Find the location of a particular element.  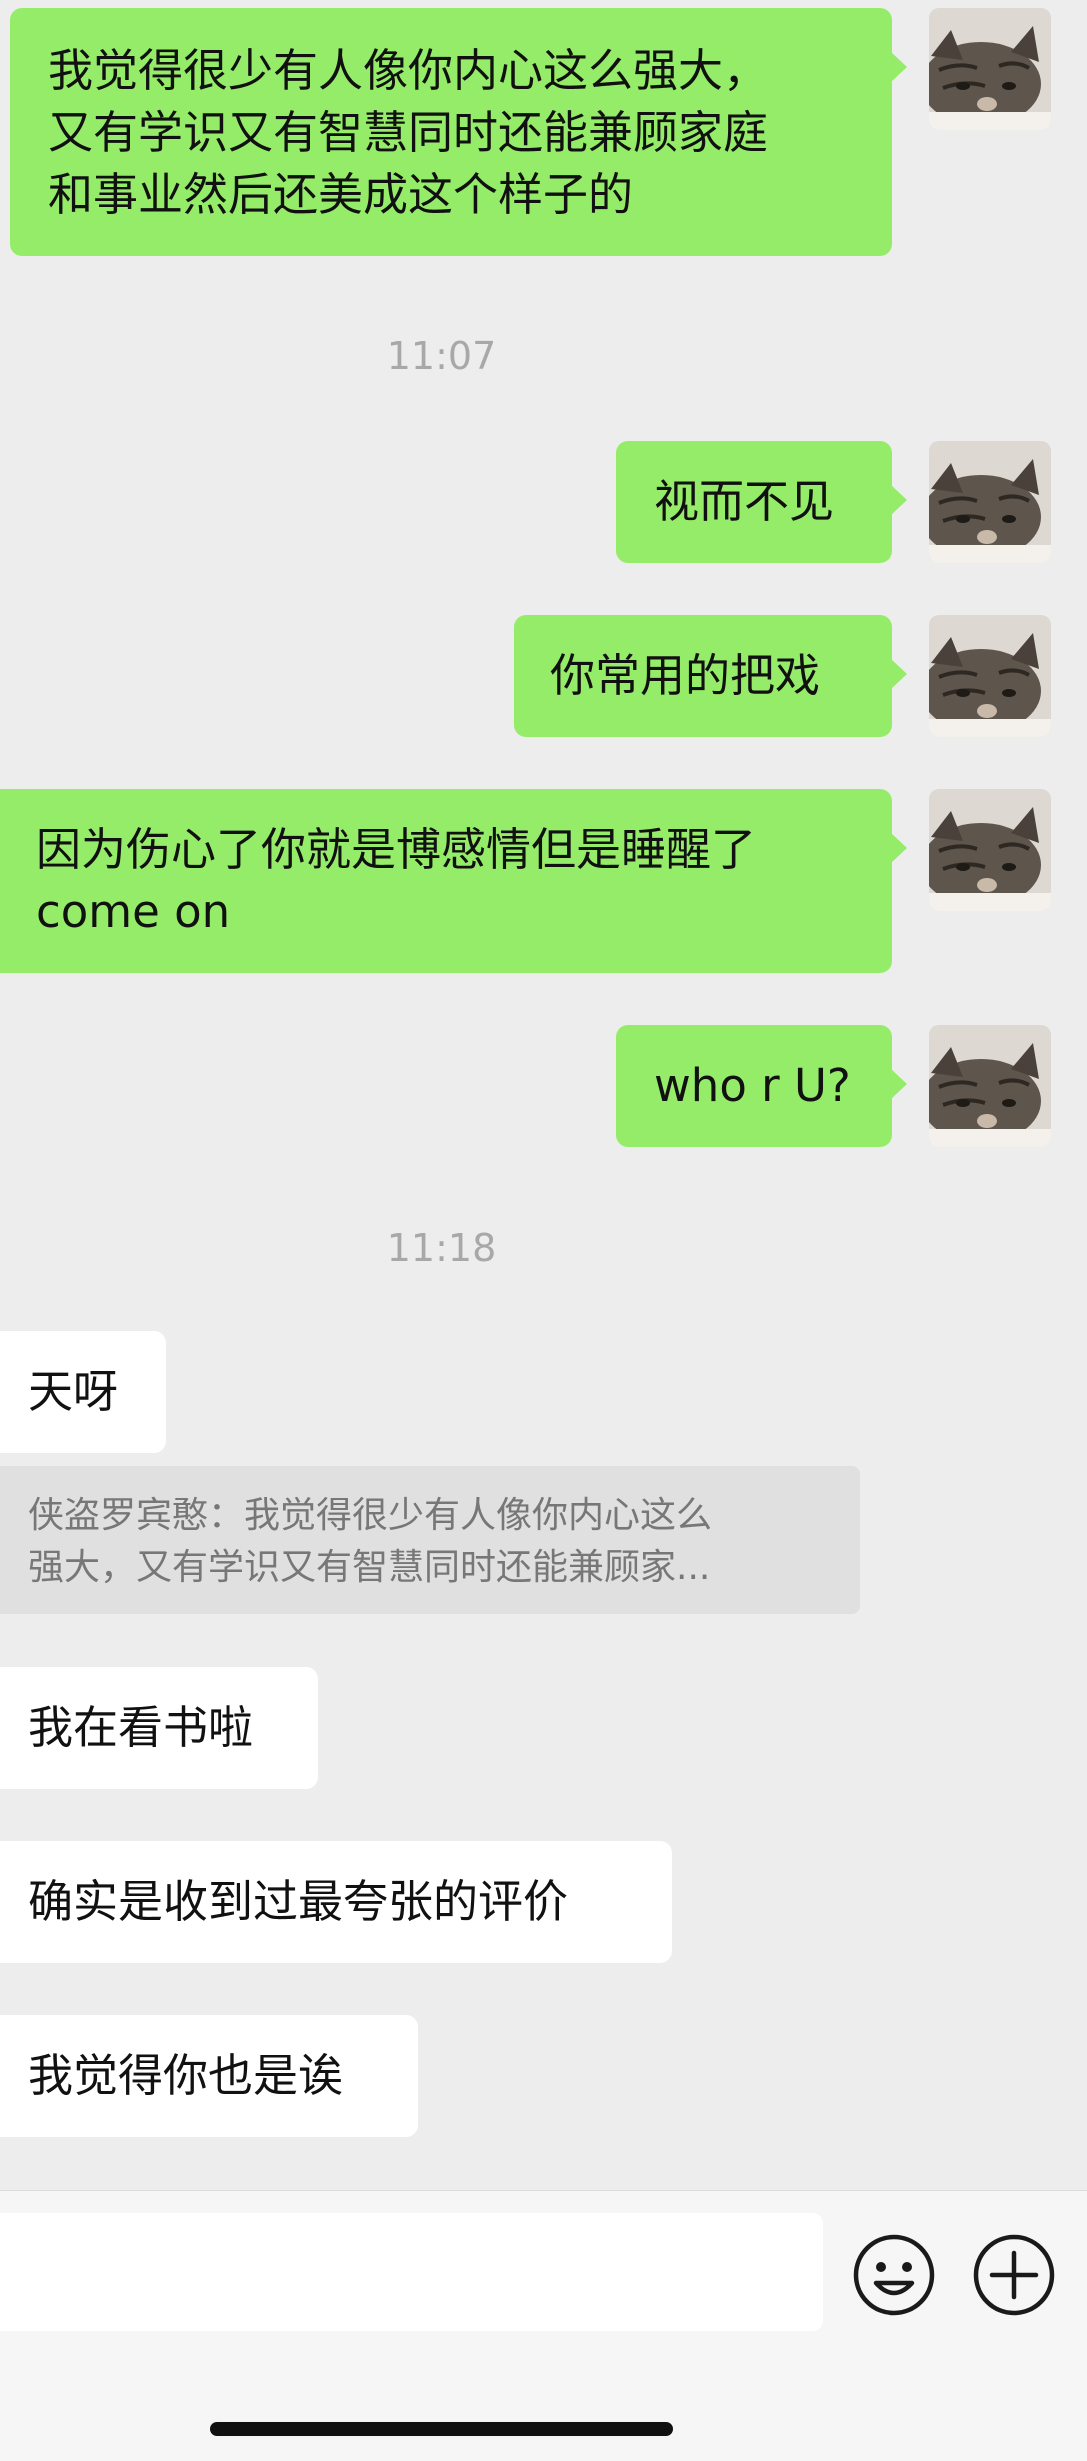

incoming-message: 我觉得你也是诶 is located at coordinates (209, 2076).